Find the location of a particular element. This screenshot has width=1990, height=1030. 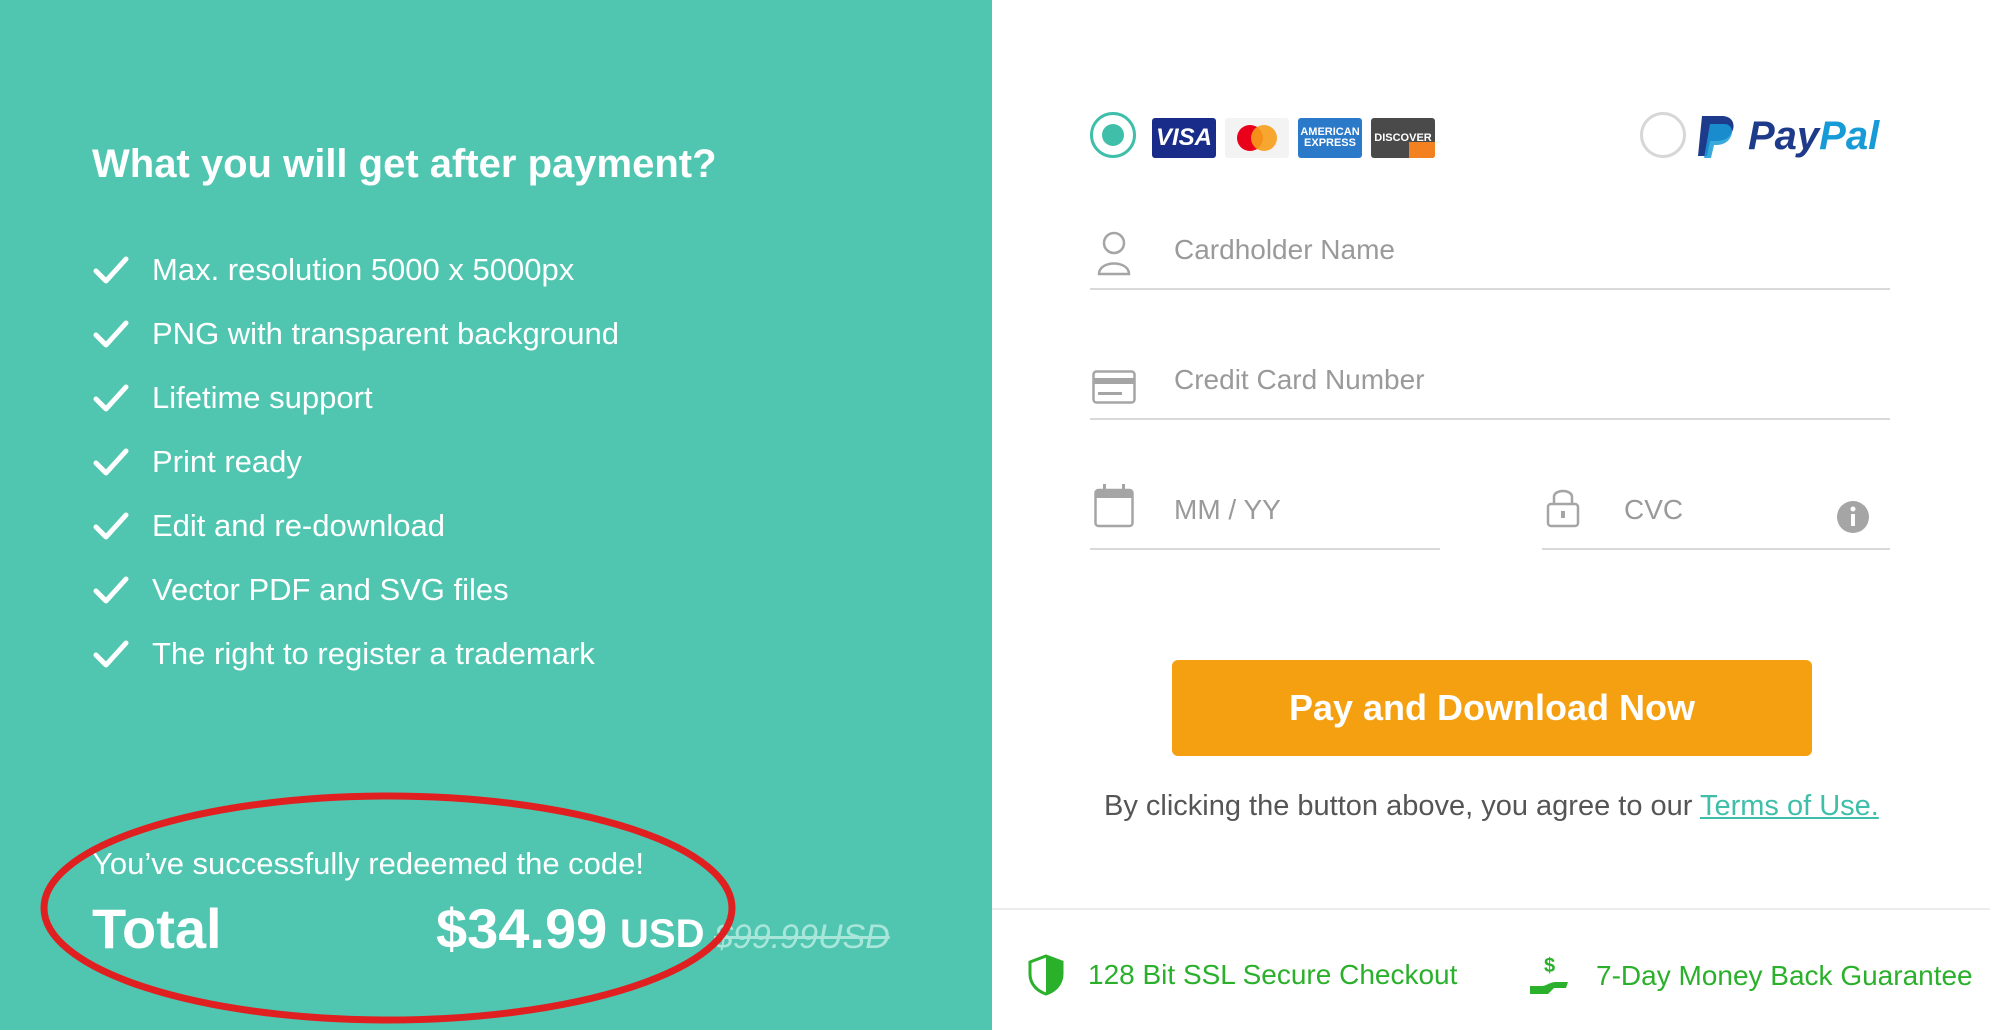

paypal-logo: PayPal is located at coordinates (1786, 136).